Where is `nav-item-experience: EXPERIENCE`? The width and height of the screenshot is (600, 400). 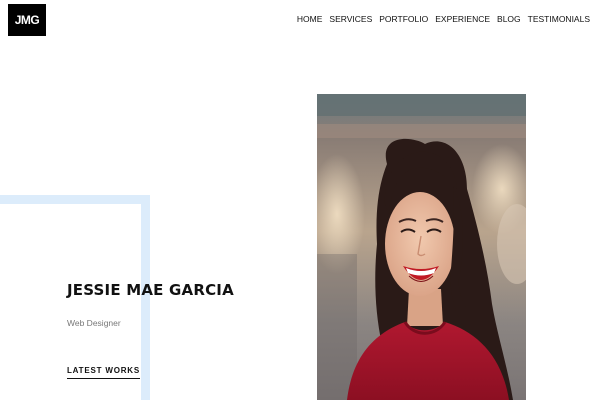 nav-item-experience: EXPERIENCE is located at coordinates (462, 19).